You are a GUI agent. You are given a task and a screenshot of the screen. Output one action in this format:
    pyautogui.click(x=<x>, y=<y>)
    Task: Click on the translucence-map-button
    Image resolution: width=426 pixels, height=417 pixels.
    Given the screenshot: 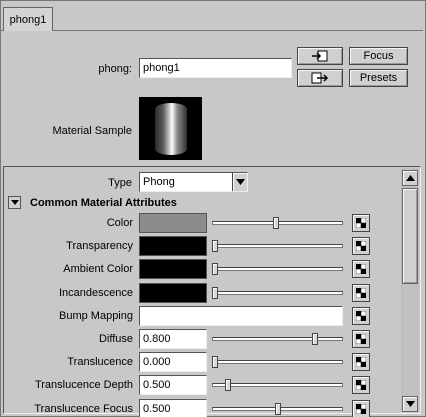 What is the action you would take?
    pyautogui.click(x=361, y=362)
    